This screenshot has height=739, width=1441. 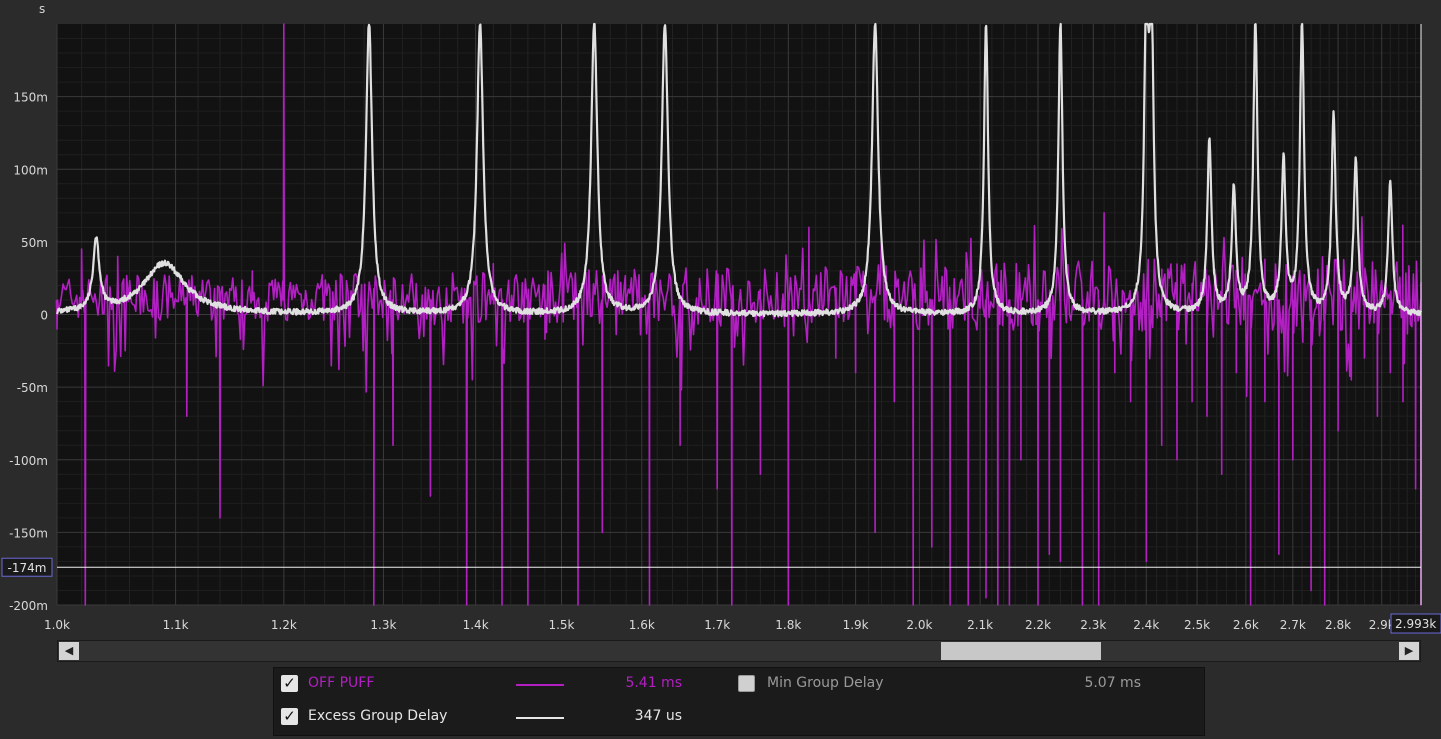 What do you see at coordinates (42, 9) in the screenshot?
I see `y-axis-unit-label: s` at bounding box center [42, 9].